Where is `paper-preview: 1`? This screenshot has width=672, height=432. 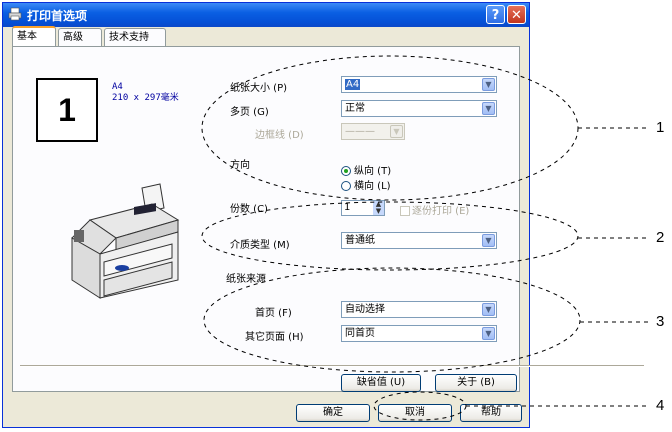 paper-preview: 1 is located at coordinates (67, 110).